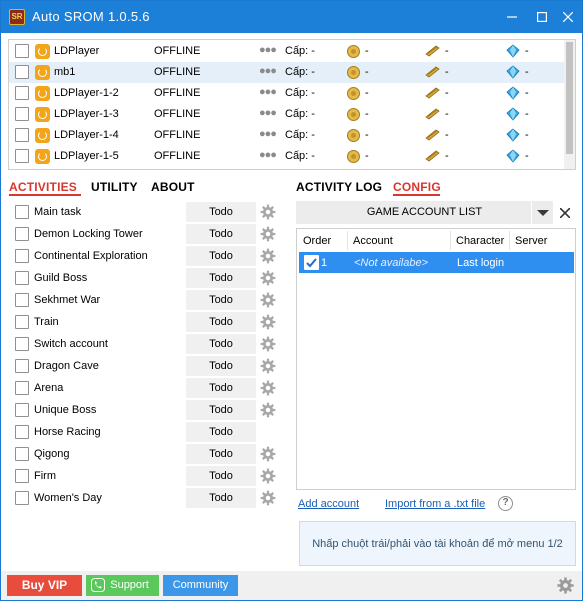  I want to click on community-button: Community, so click(200, 585).